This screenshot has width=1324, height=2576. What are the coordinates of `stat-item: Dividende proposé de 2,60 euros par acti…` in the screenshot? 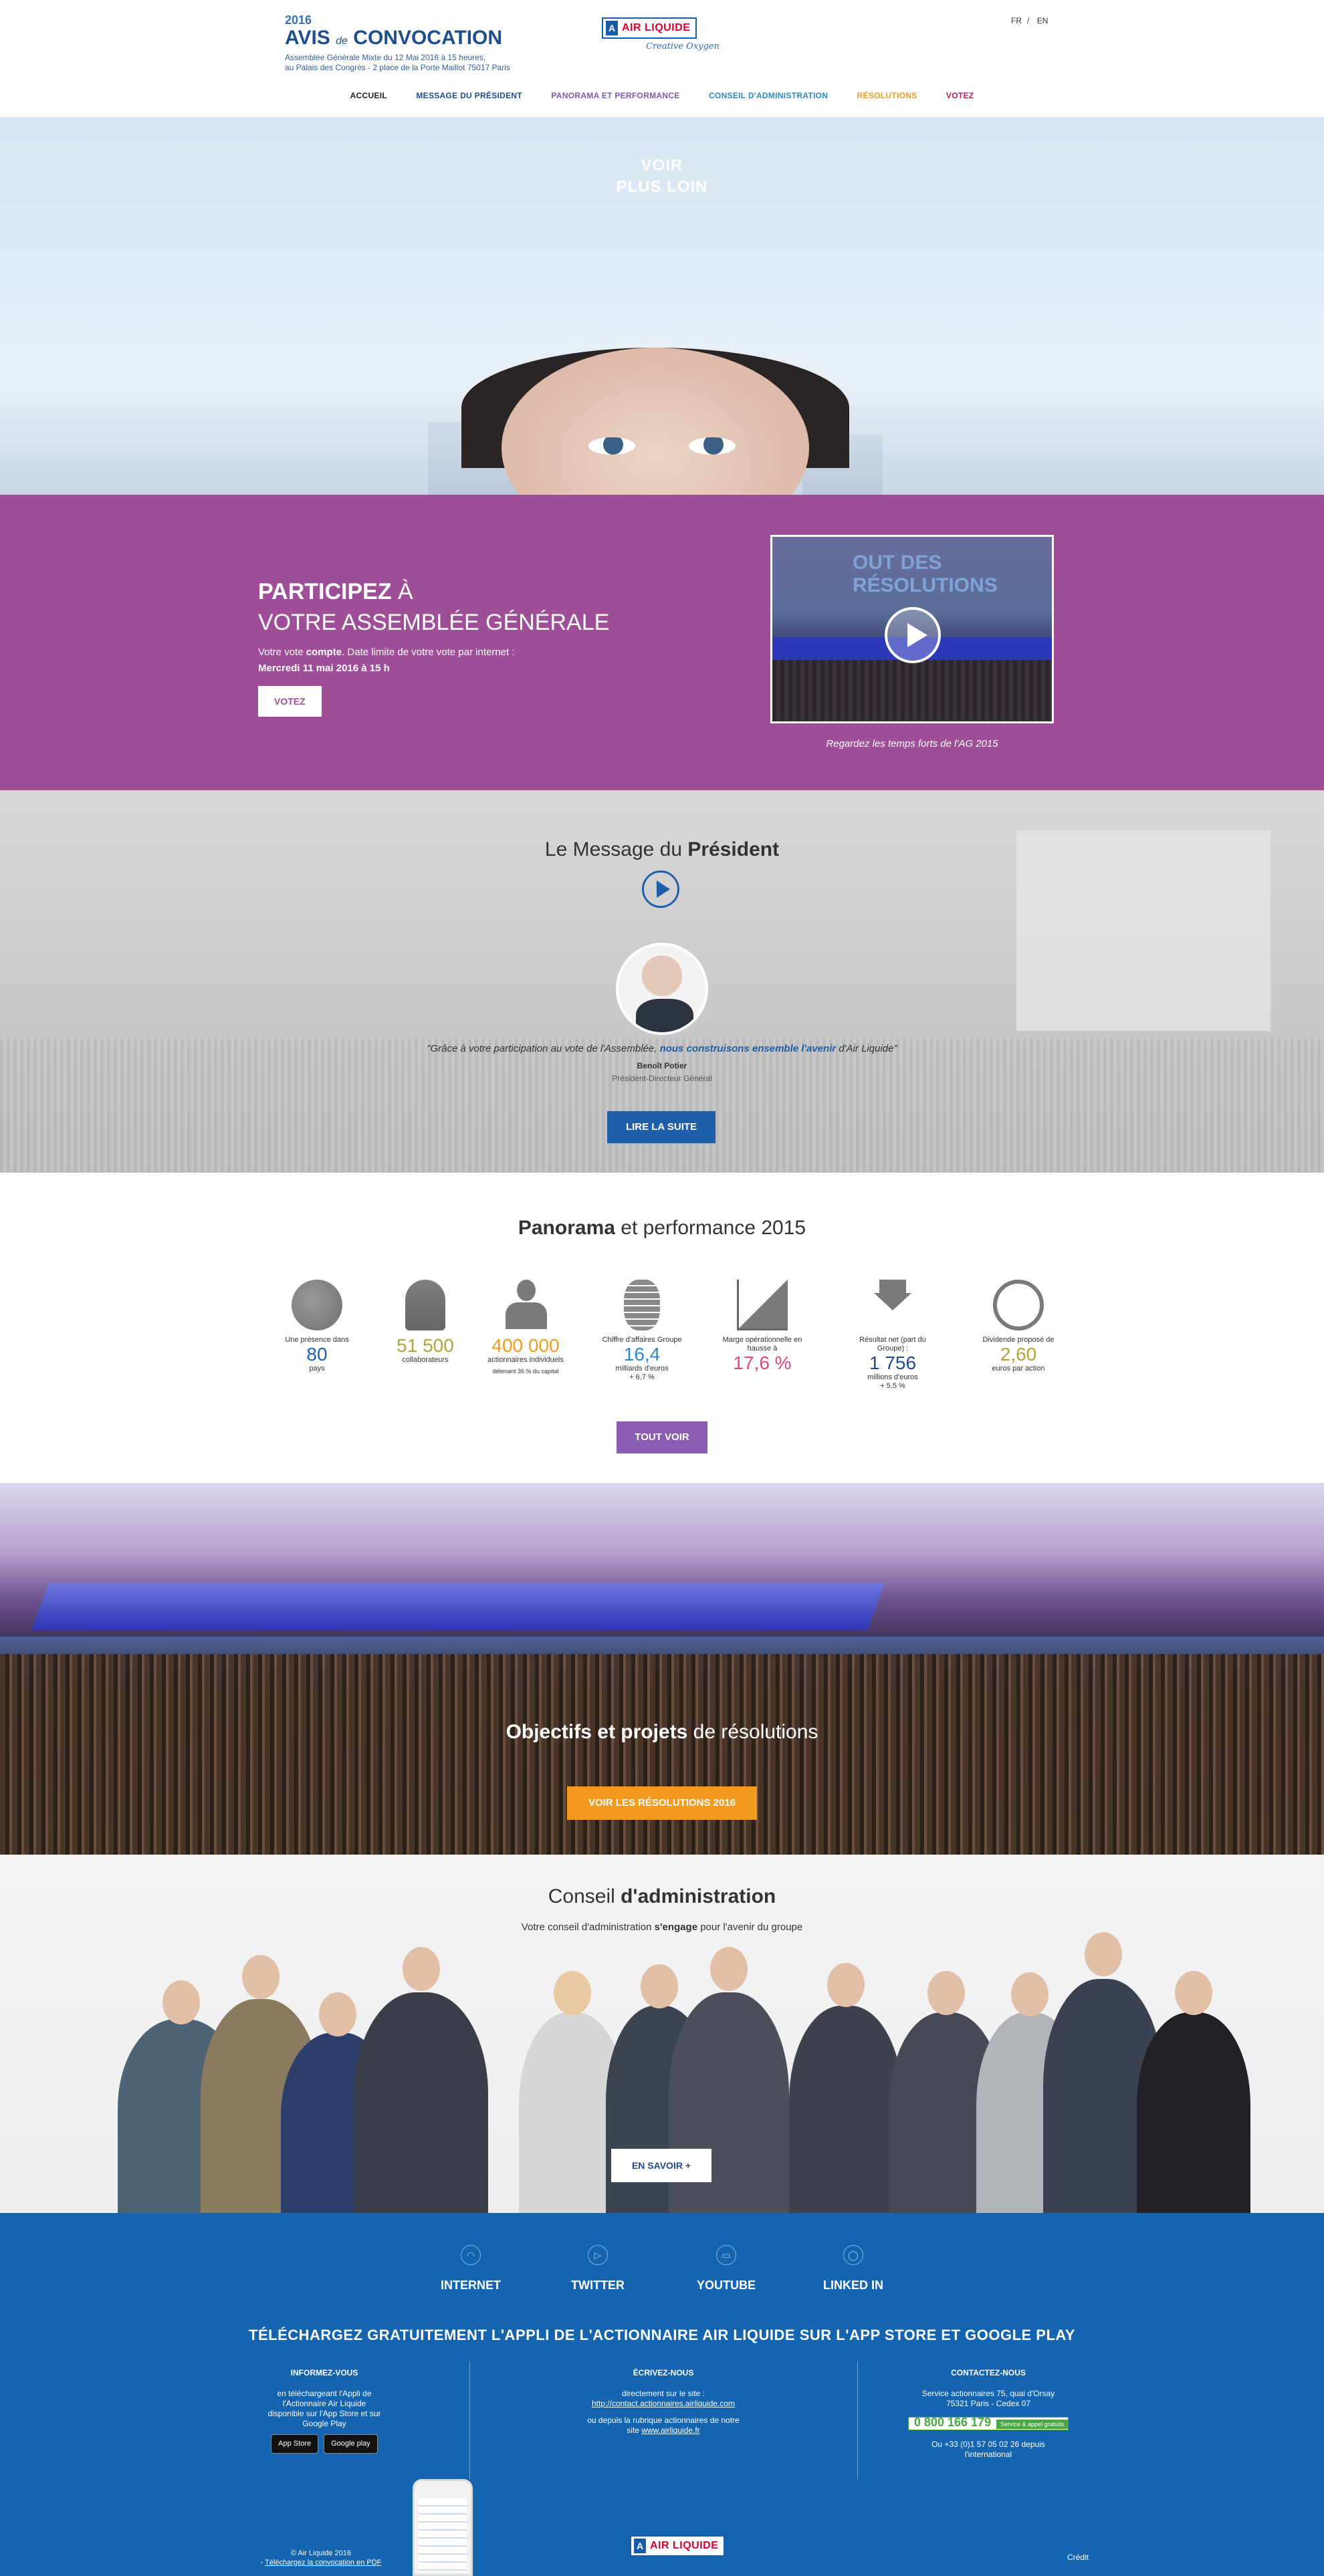 It's located at (1018, 1326).